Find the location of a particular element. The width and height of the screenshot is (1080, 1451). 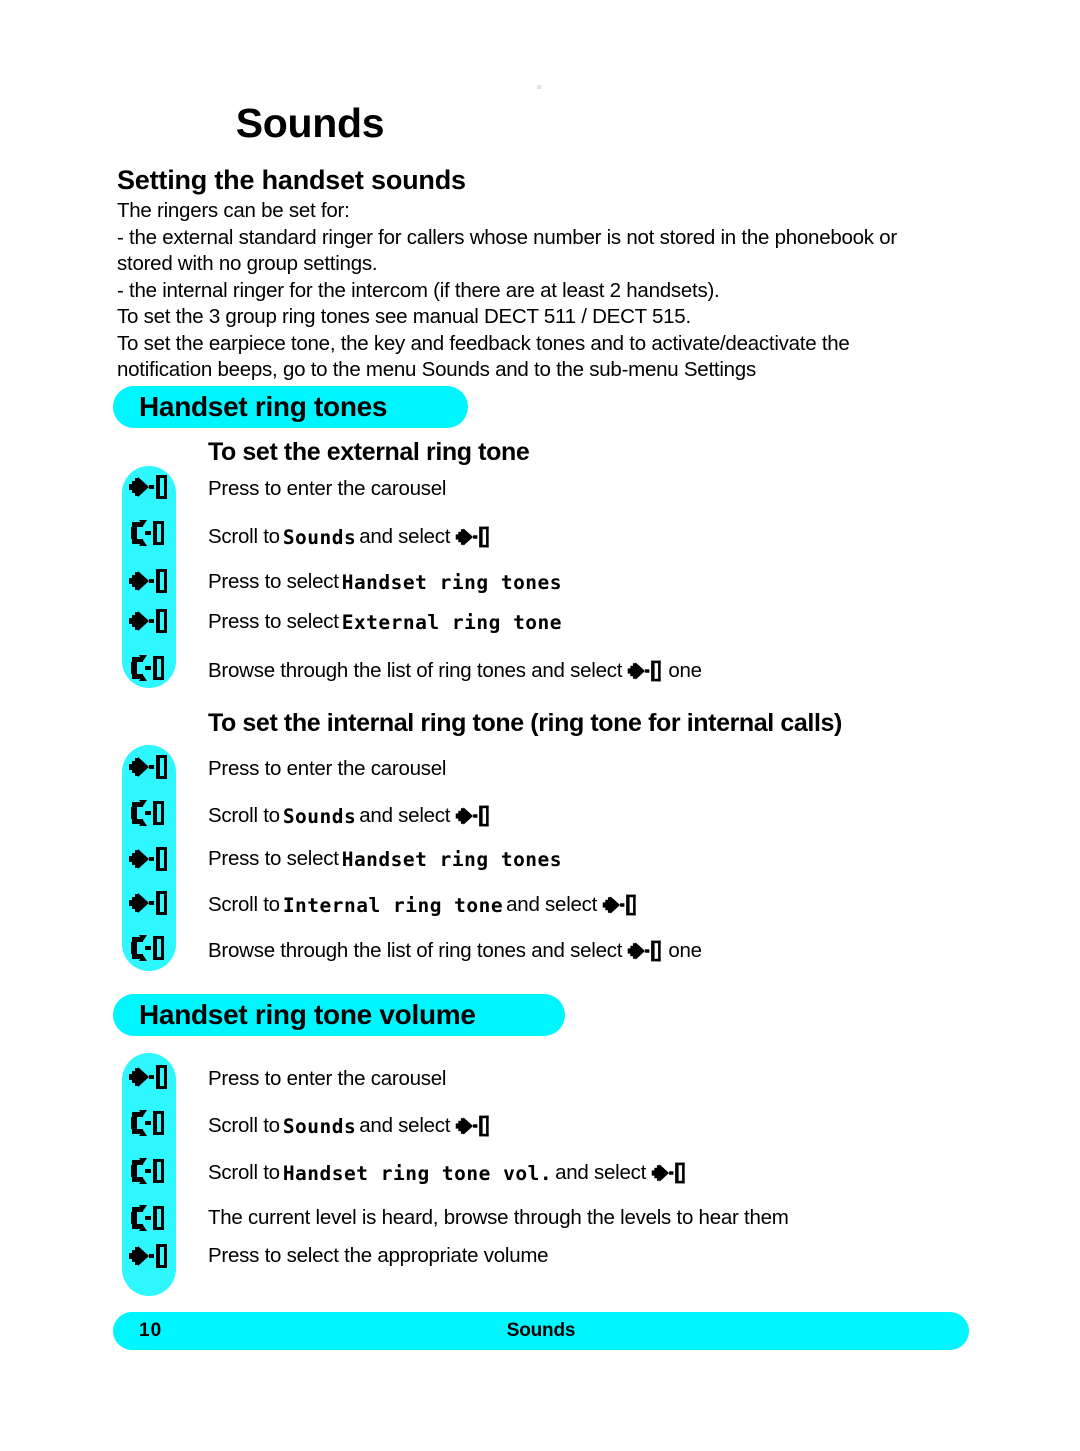

step-text: Press to select the appropriate volume is located at coordinates (378, 1255).